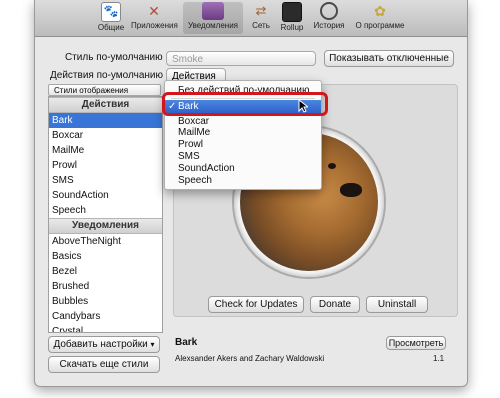 The height and width of the screenshot is (398, 500). I want to click on section-header-notifications: Уведомления, so click(105, 226).